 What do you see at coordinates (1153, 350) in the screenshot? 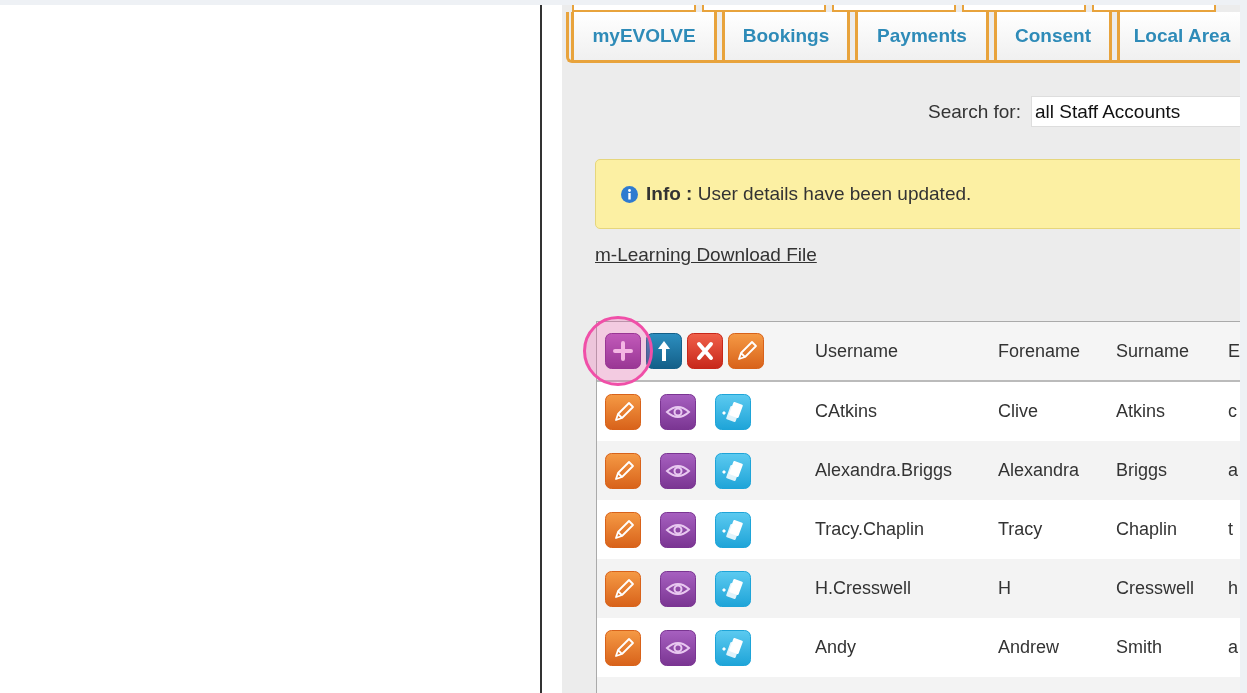
I see `column-header: Surname` at bounding box center [1153, 350].